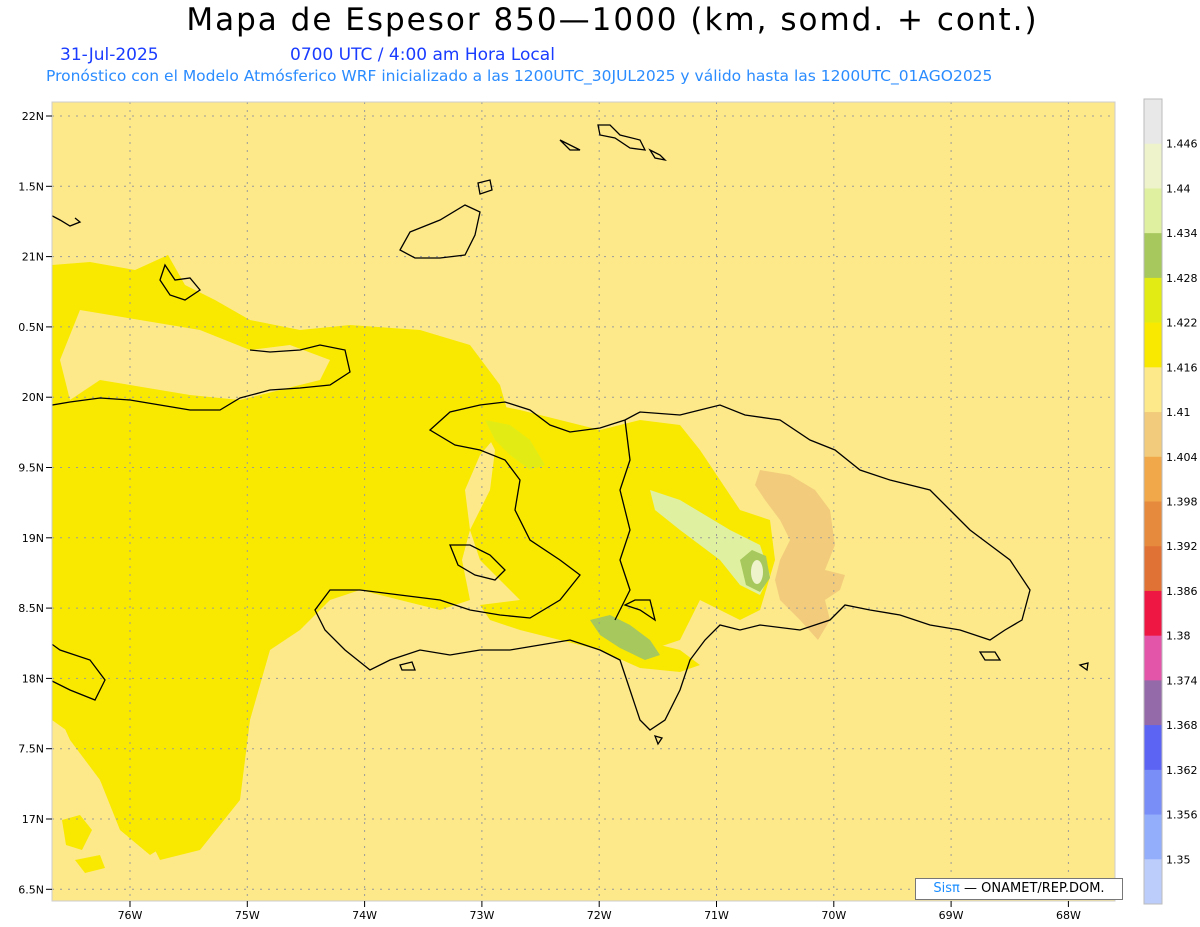 The image size is (1200, 927). Describe the element at coordinates (1034, 888) in the screenshot. I see `credit-text: — ONAMET/REP.DOM.` at that location.